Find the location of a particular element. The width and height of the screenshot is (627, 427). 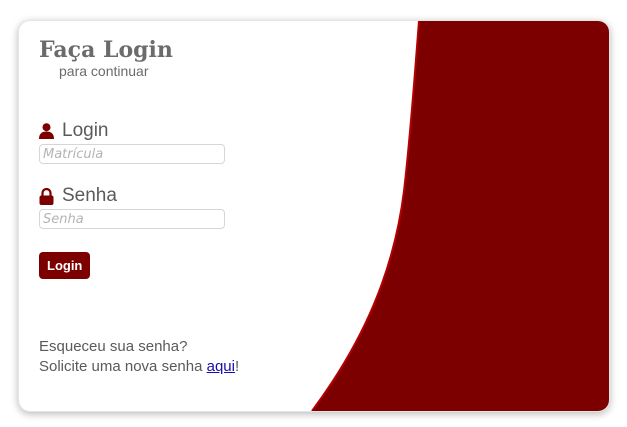

login-field-label: Login is located at coordinates (74, 131).